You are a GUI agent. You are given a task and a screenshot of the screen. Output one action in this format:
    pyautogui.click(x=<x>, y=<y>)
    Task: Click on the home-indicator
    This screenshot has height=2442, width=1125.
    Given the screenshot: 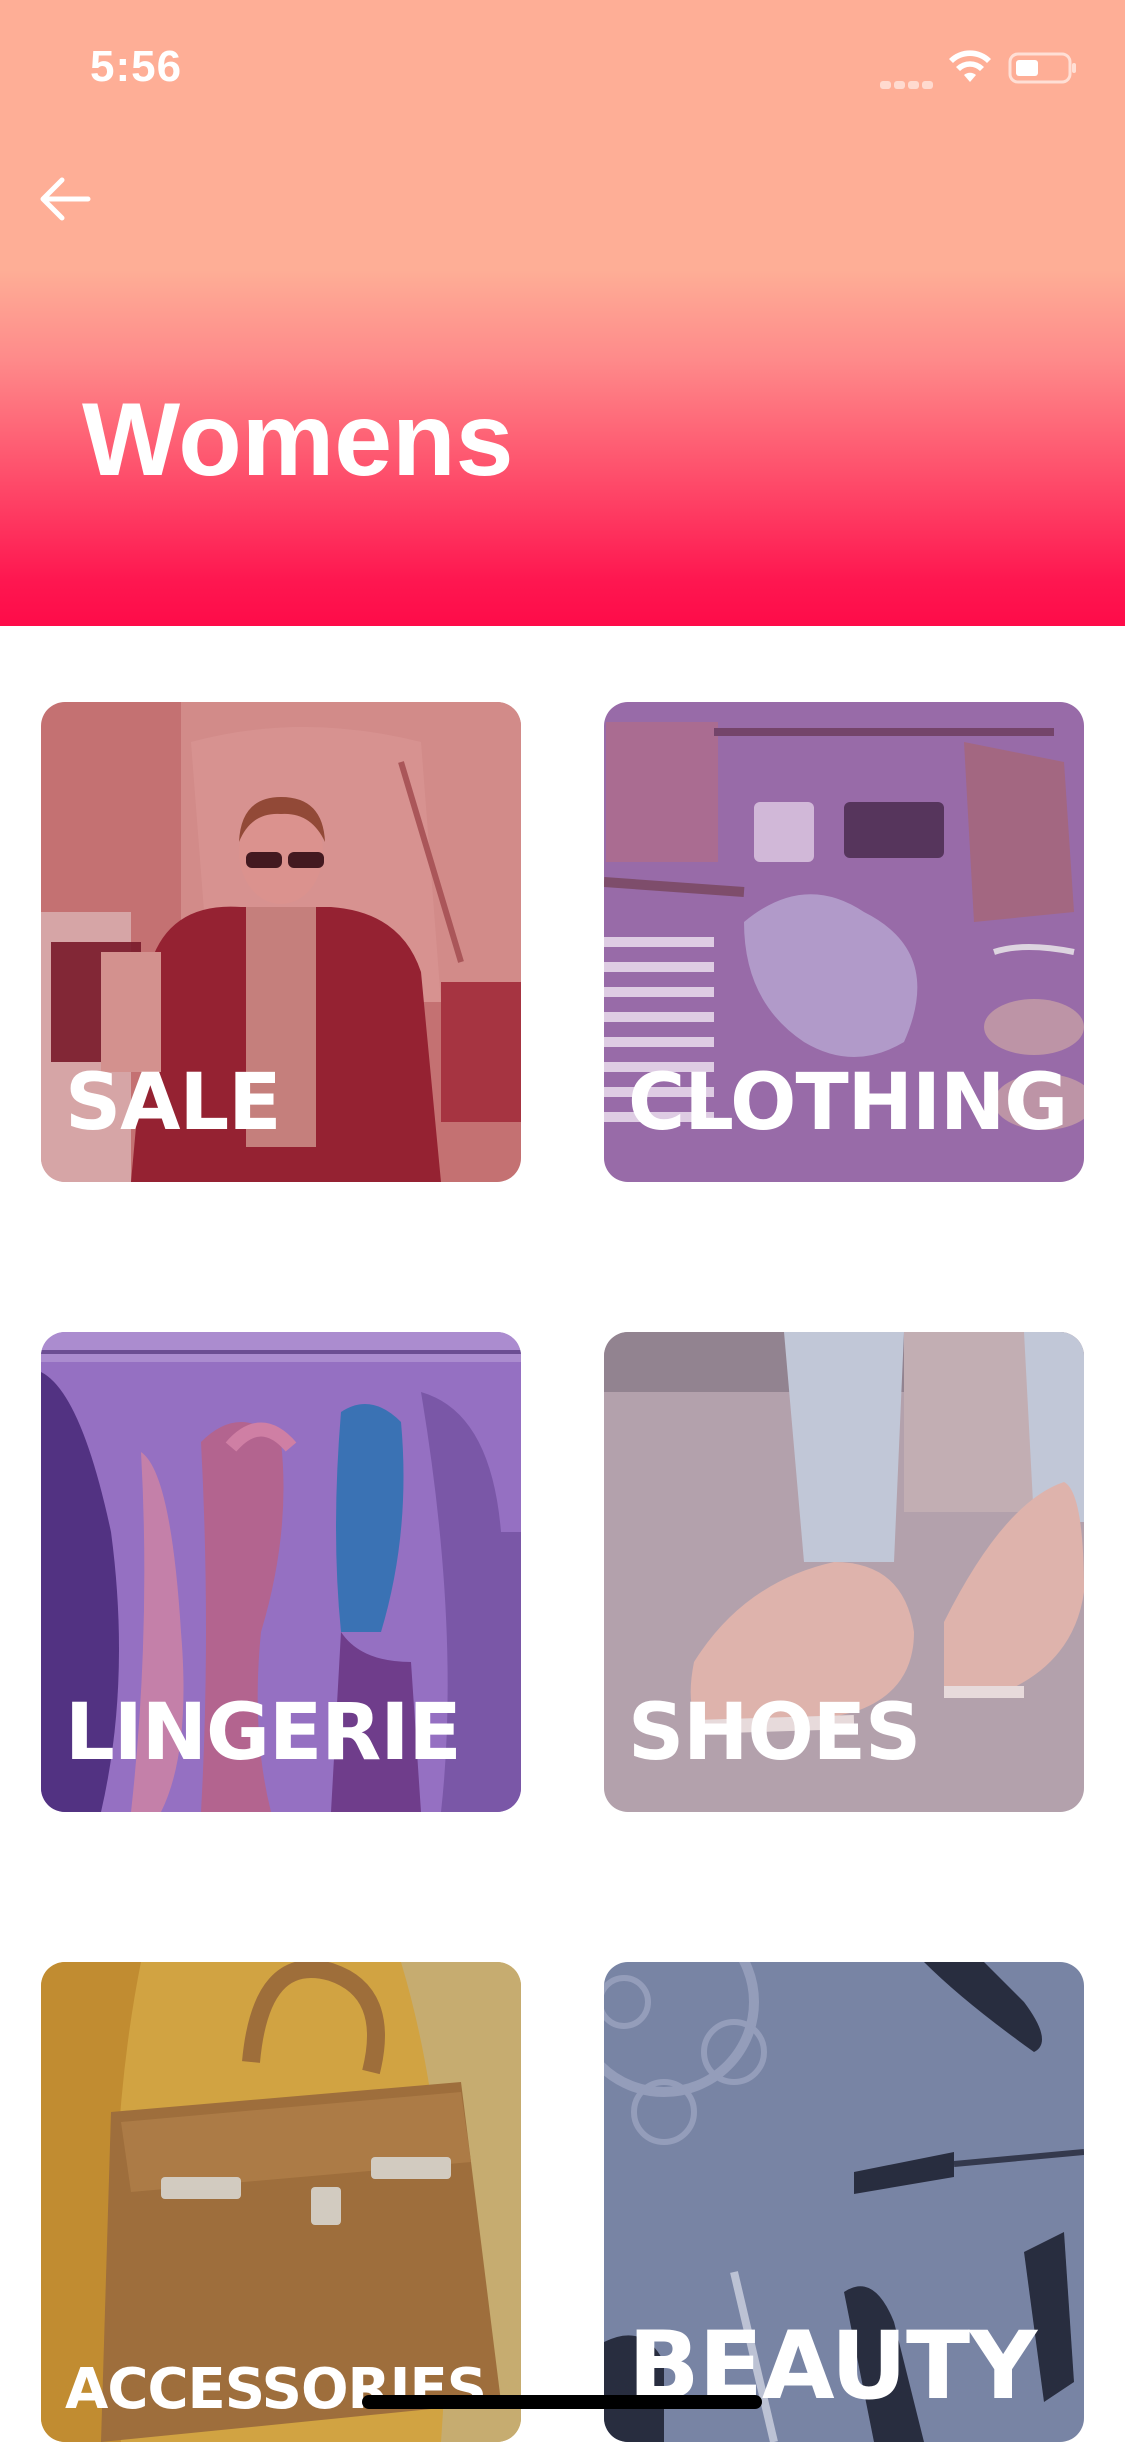 What is the action you would take?
    pyautogui.click(x=562, y=2402)
    